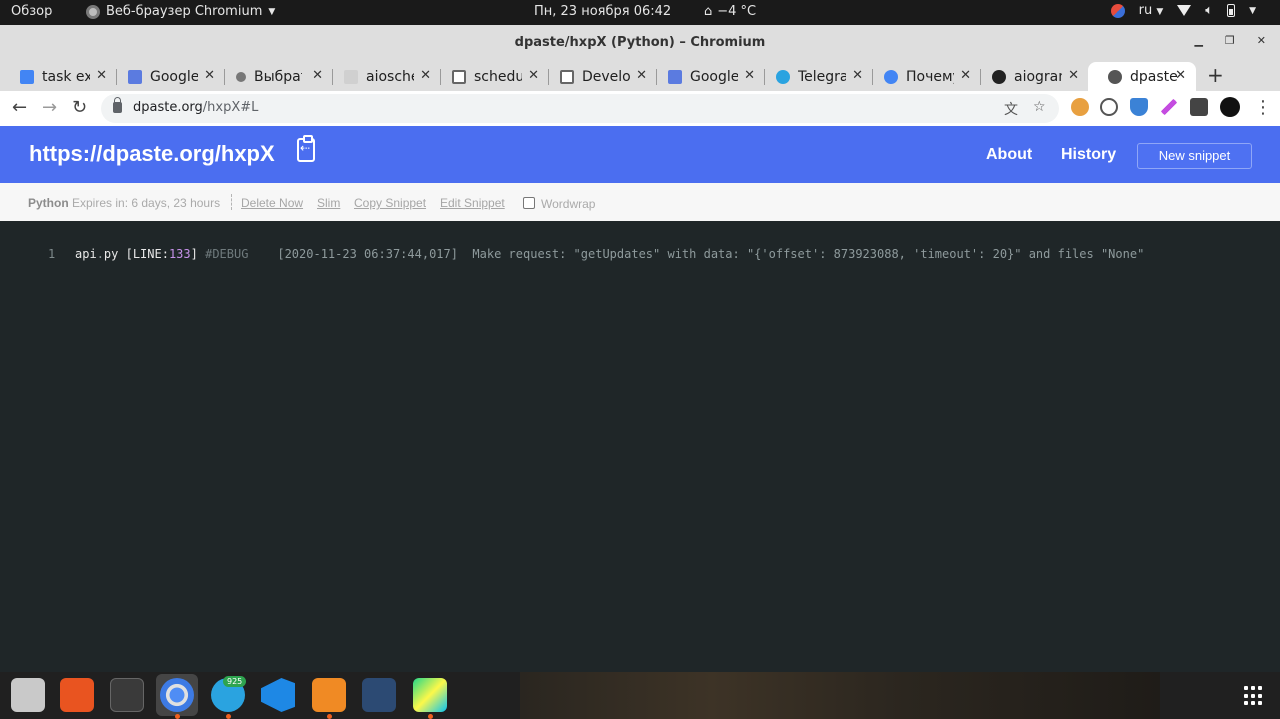 The image size is (1280, 719). I want to click on weather-icon: ⌂, so click(708, 11).